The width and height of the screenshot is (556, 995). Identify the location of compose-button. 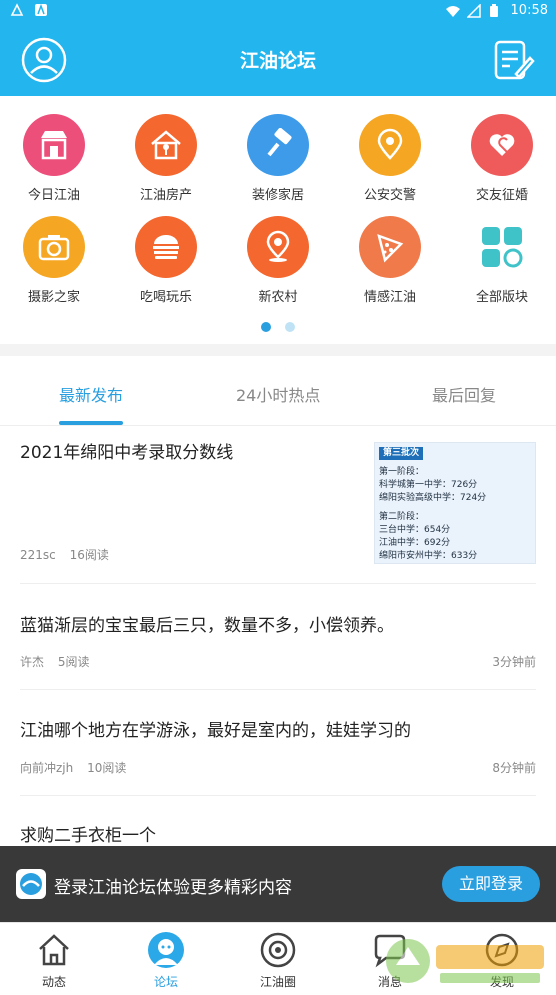
(512, 60).